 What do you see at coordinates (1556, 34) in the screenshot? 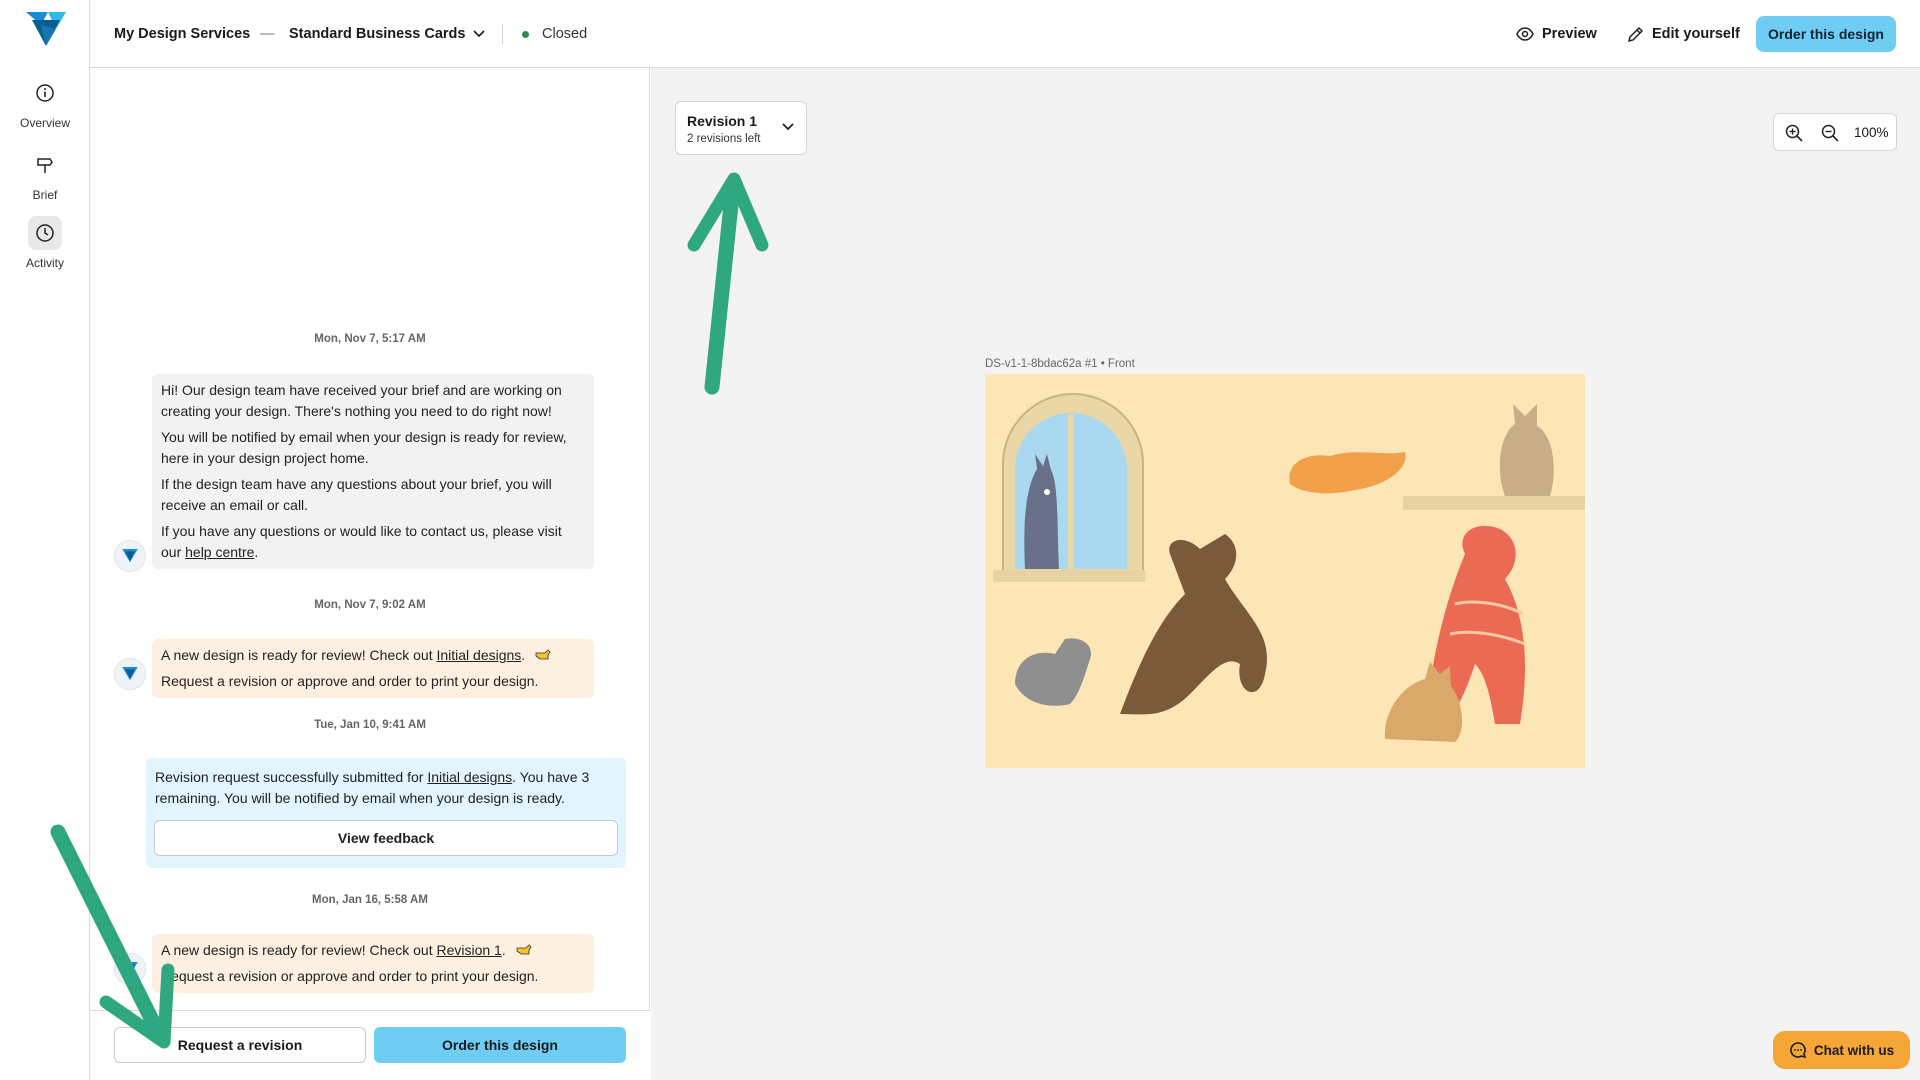
I see `preview-button: Preview` at bounding box center [1556, 34].